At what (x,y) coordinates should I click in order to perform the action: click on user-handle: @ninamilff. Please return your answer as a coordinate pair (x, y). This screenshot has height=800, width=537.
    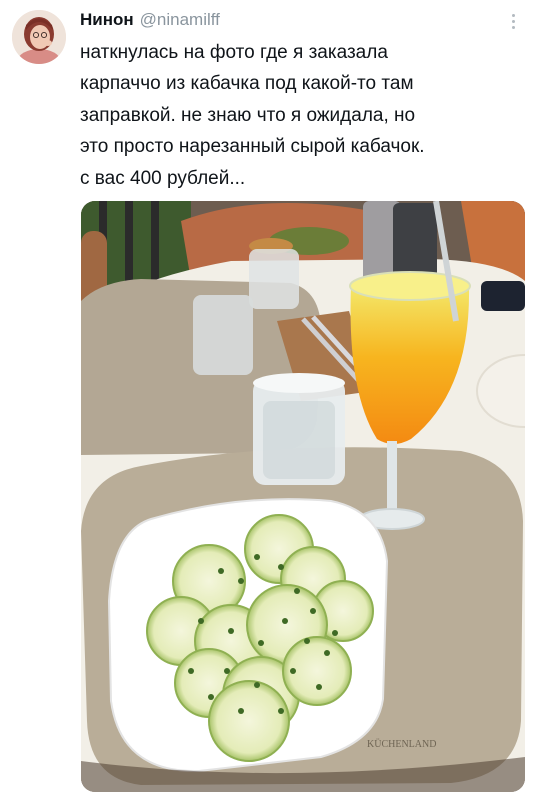
    Looking at the image, I should click on (180, 20).